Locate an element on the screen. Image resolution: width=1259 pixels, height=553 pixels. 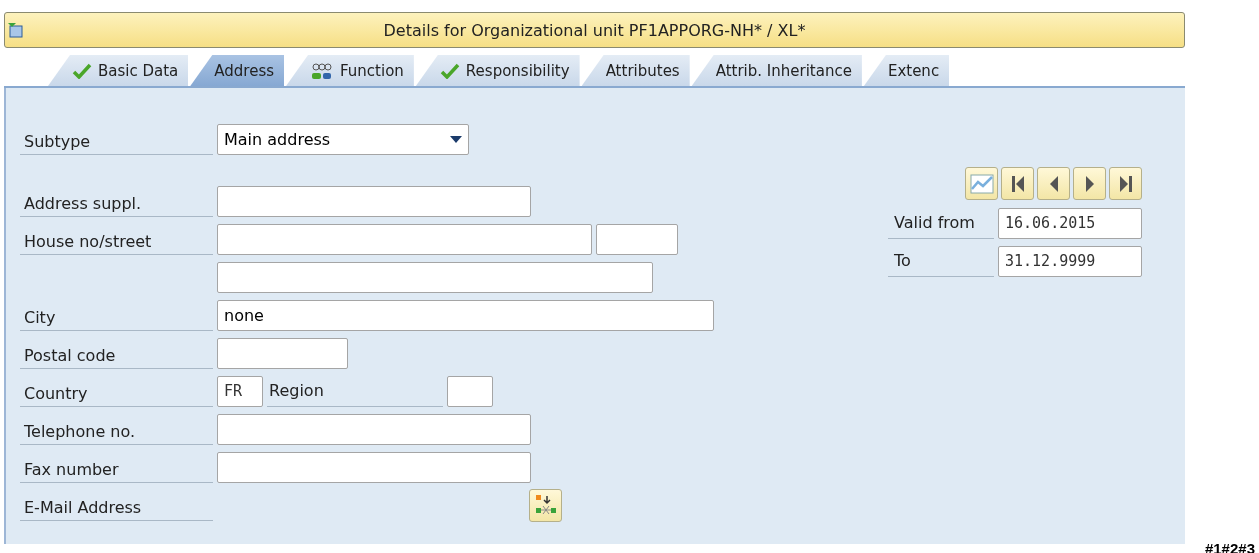
first-page-icon is located at coordinates (1017, 183).